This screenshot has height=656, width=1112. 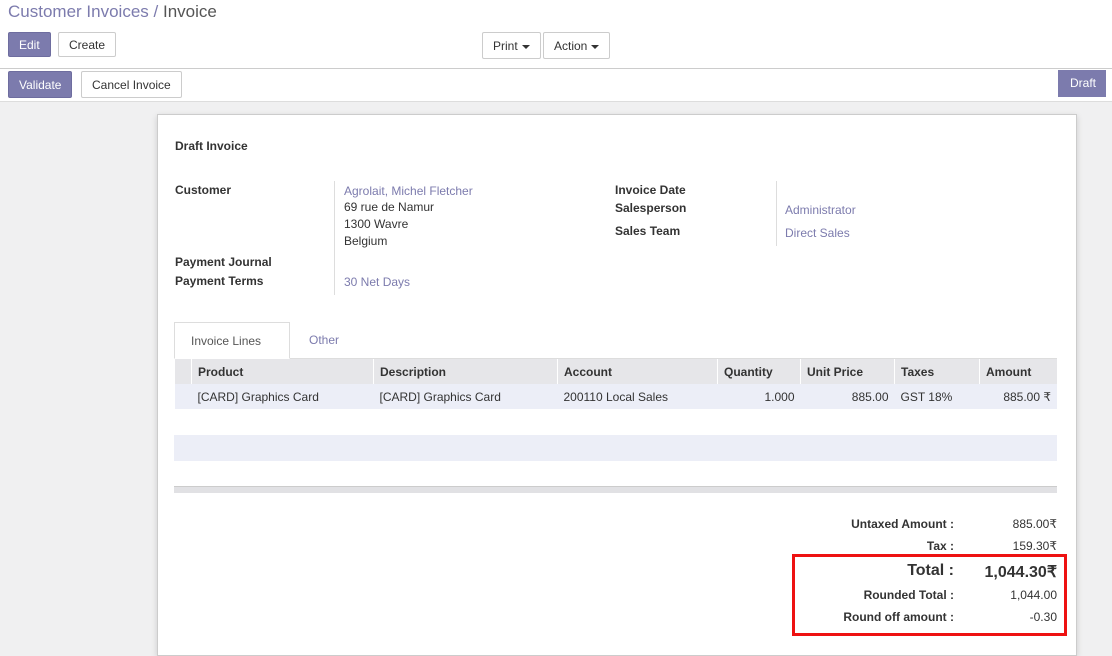 What do you see at coordinates (183, 371) in the screenshot?
I see `handle-header` at bounding box center [183, 371].